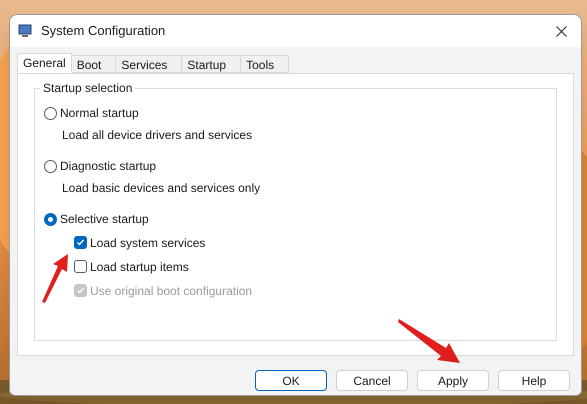 This screenshot has width=587, height=404. I want to click on group-title: Startup selection, so click(88, 88).